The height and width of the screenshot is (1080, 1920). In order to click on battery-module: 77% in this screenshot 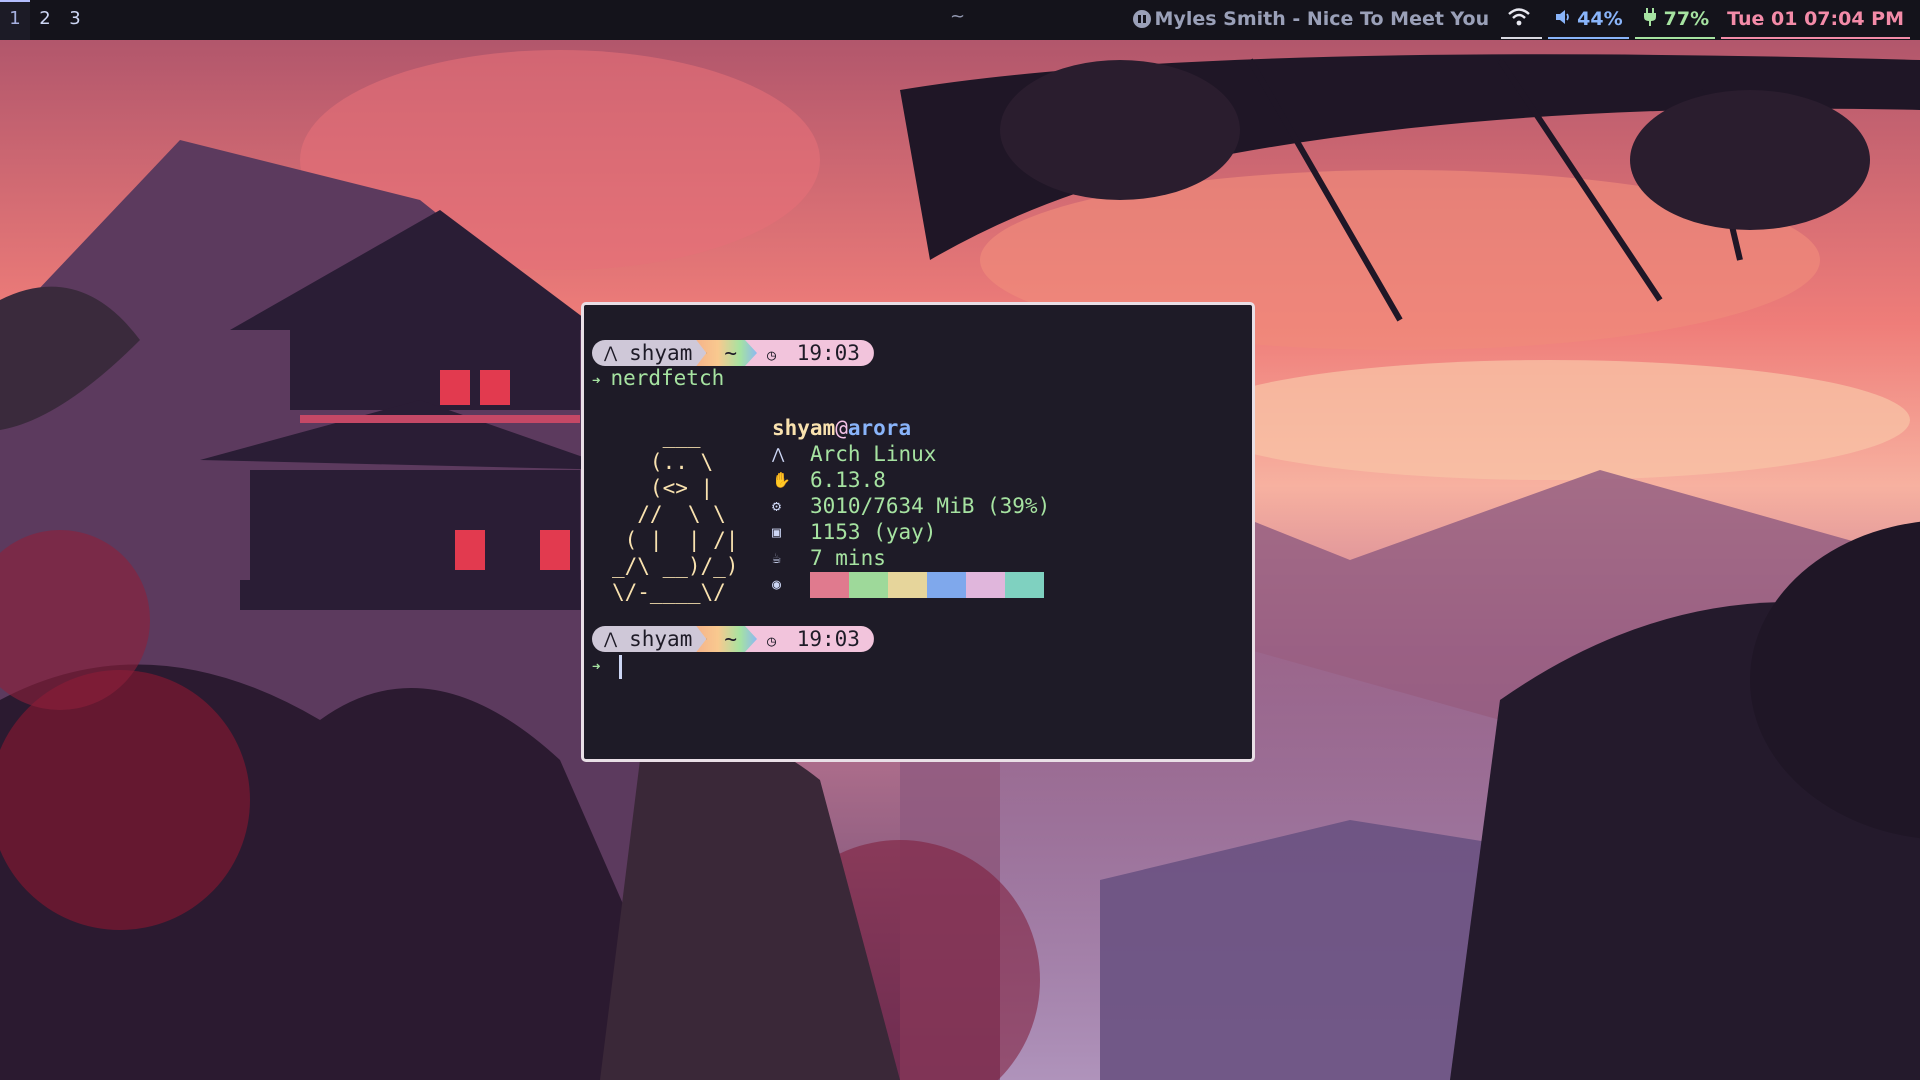, I will do `click(1675, 20)`.